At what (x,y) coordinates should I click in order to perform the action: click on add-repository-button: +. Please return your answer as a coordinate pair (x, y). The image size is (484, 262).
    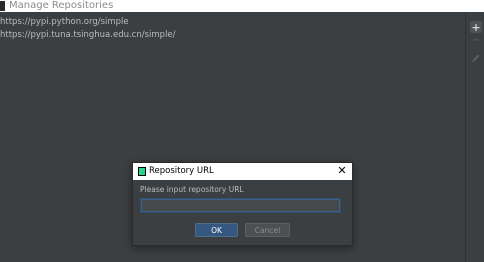
    Looking at the image, I should click on (476, 27).